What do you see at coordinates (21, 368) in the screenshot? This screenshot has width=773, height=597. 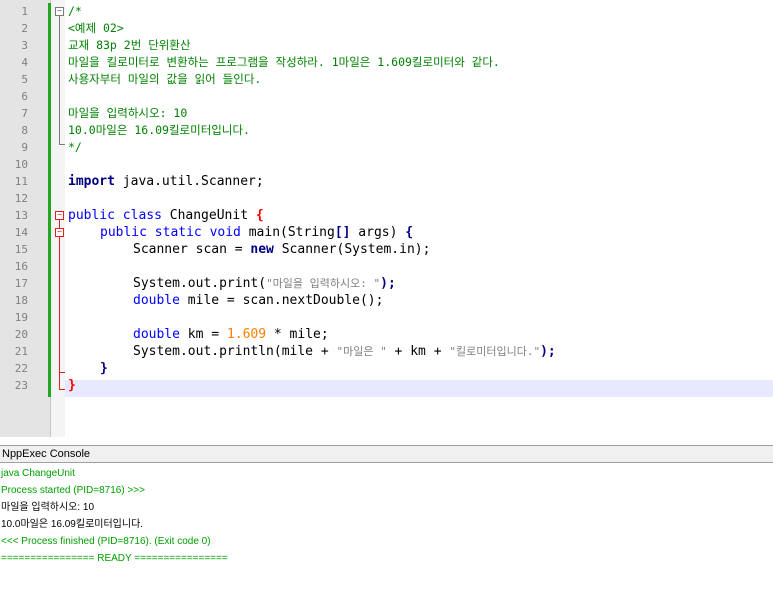 I see `line-number: 22` at bounding box center [21, 368].